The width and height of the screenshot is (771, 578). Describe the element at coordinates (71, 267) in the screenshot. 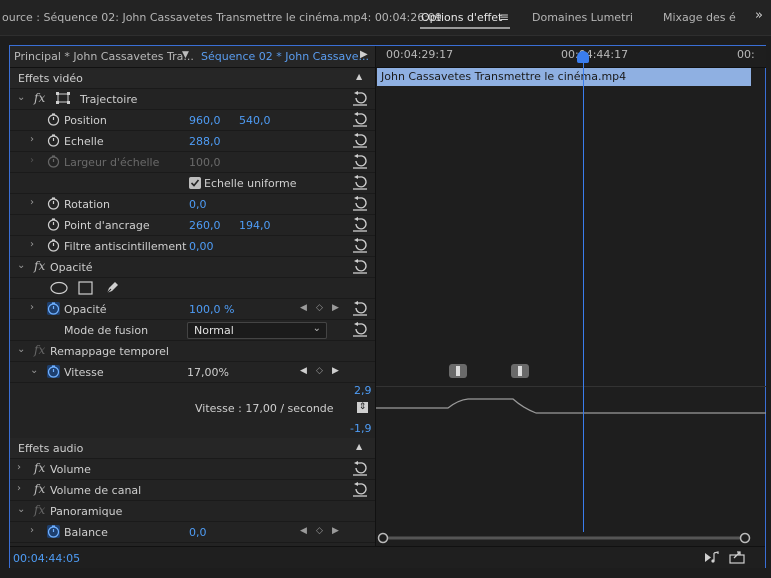

I see `effect-name: Opacité` at that location.